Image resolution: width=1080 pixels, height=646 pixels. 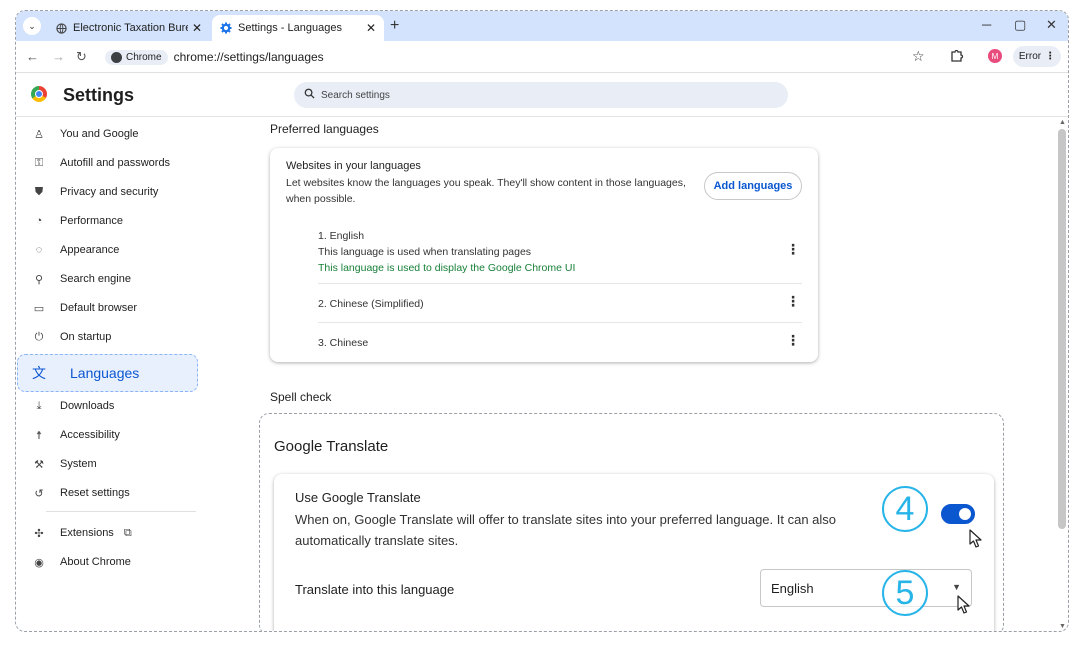 What do you see at coordinates (106, 533) in the screenshot?
I see `sidebar-item-extensions: ✣ Extensions ⧉` at bounding box center [106, 533].